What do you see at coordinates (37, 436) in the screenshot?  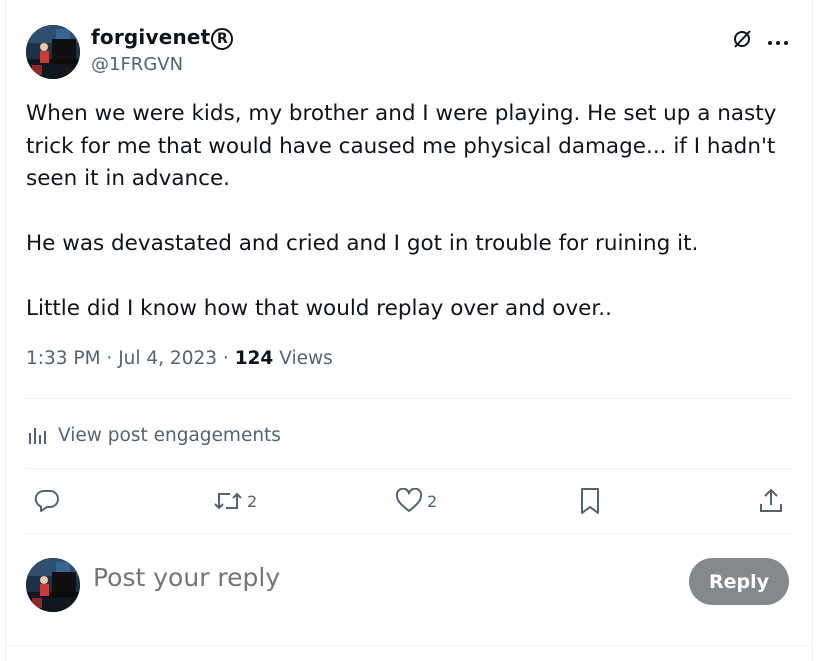 I see `analytics-icon` at bounding box center [37, 436].